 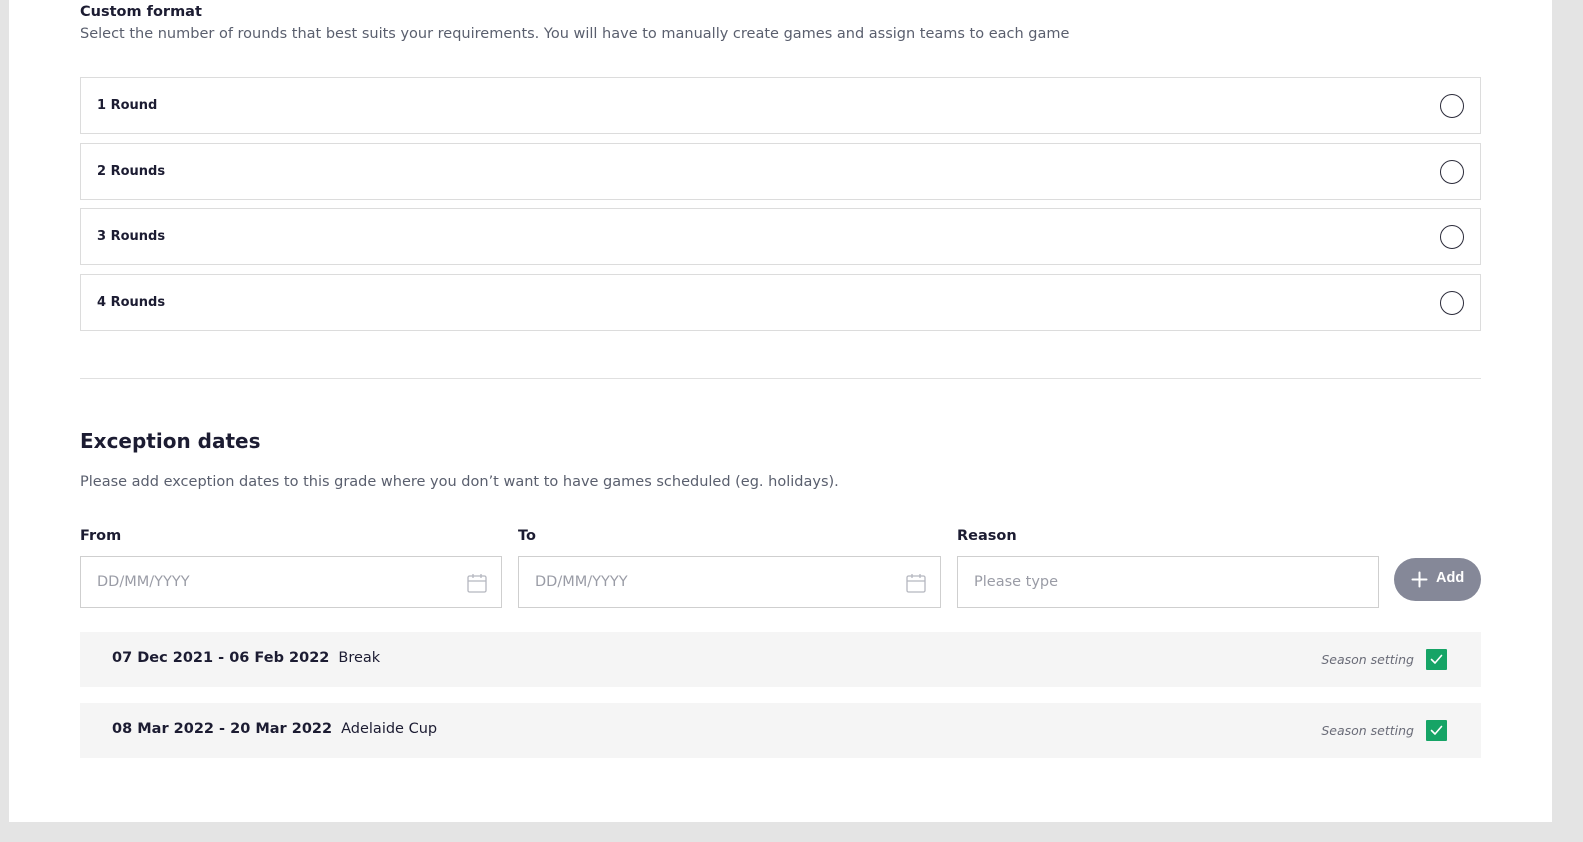 I want to click on plus-icon, so click(x=1419, y=579).